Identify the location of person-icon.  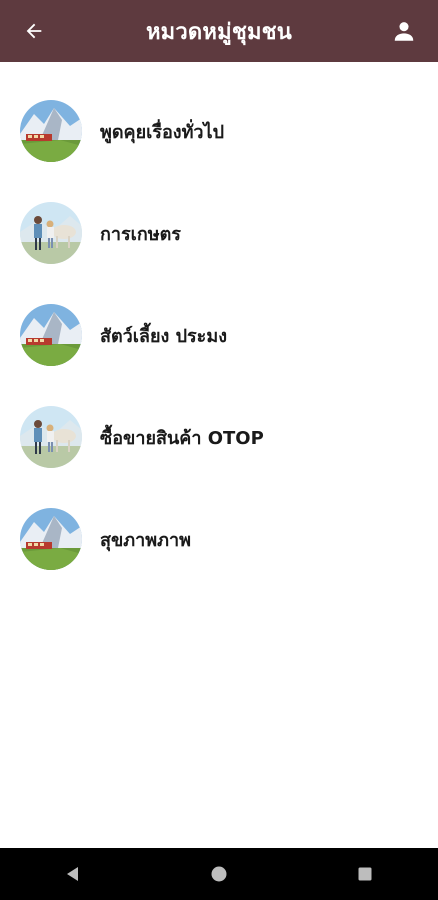
(404, 31).